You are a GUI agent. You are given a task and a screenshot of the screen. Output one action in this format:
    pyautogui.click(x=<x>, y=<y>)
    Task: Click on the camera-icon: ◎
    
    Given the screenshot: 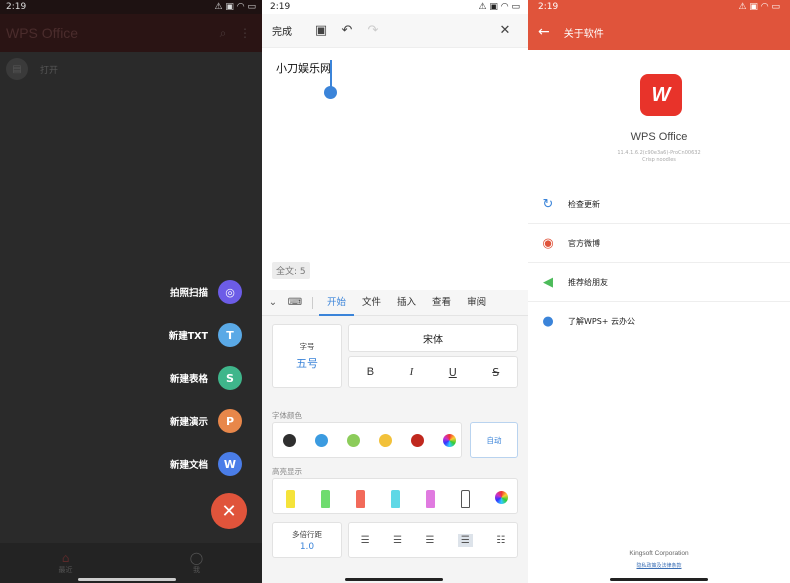 What is the action you would take?
    pyautogui.click(x=230, y=292)
    